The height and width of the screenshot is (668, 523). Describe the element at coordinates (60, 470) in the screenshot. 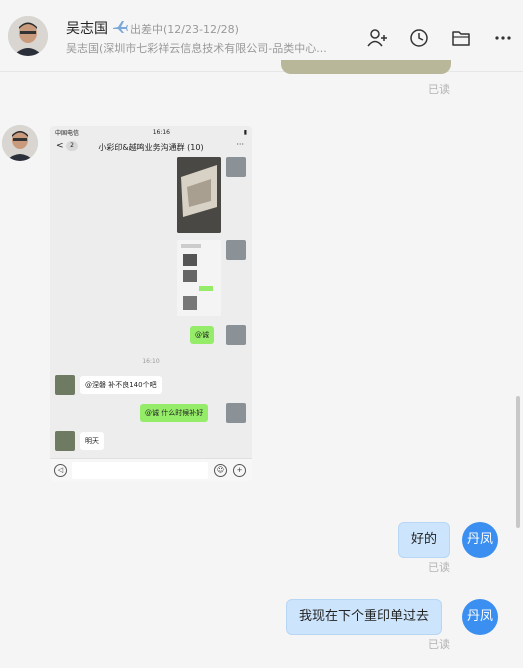

I see `voice-icon: ◁` at that location.